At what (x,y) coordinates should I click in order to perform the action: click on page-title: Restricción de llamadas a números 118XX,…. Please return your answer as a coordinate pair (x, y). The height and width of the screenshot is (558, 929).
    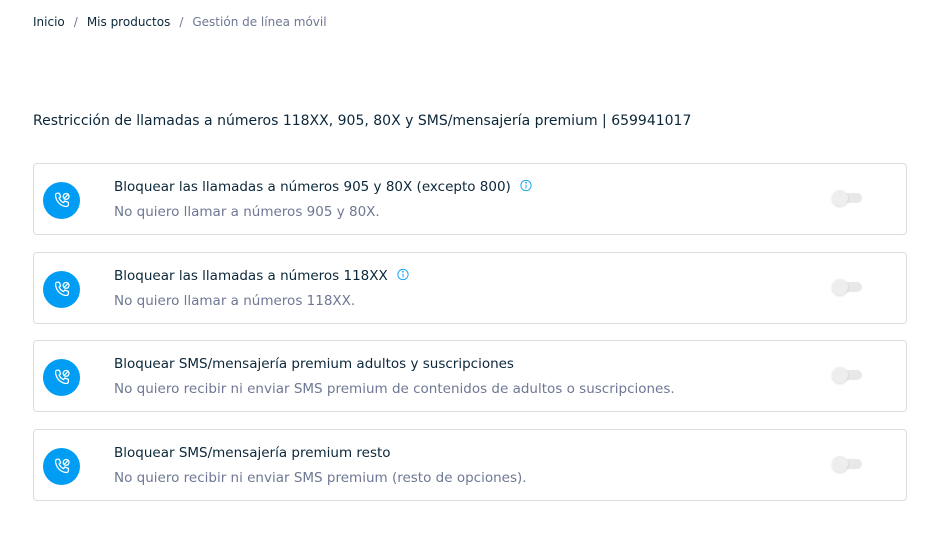
    Looking at the image, I should click on (362, 121).